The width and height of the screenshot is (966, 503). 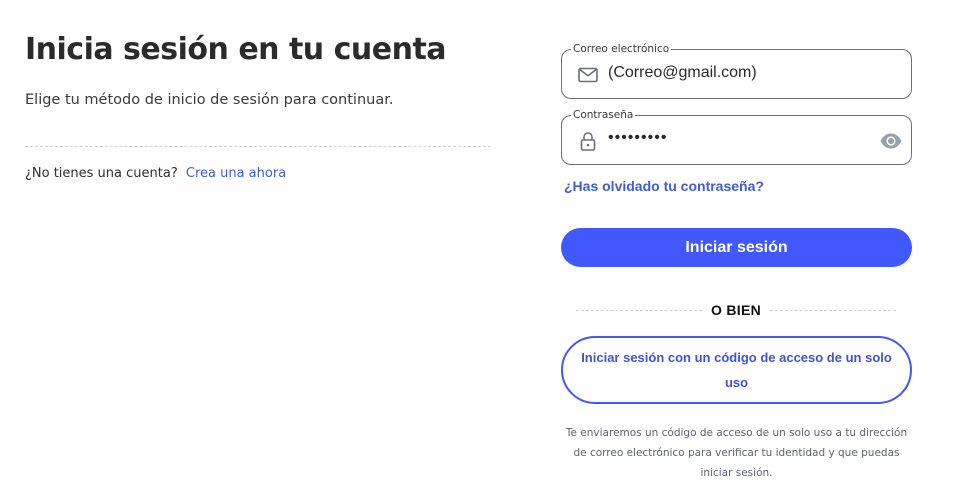 What do you see at coordinates (258, 146) in the screenshot?
I see `divider` at bounding box center [258, 146].